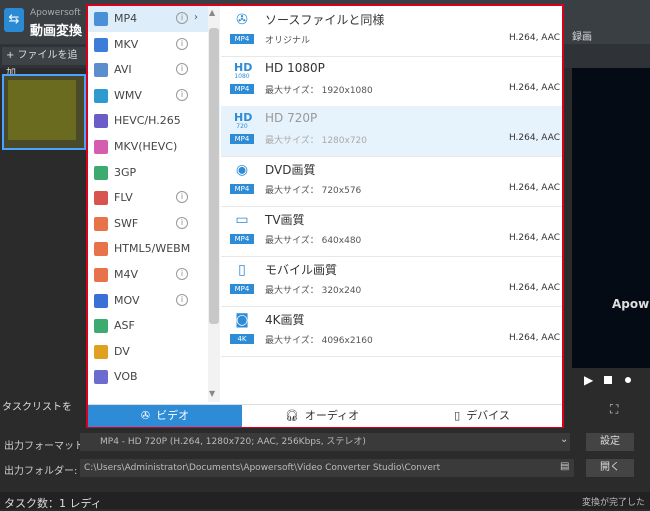 The width and height of the screenshot is (650, 511). Describe the element at coordinates (148, 96) in the screenshot. I see `format-item: WMV i` at that location.